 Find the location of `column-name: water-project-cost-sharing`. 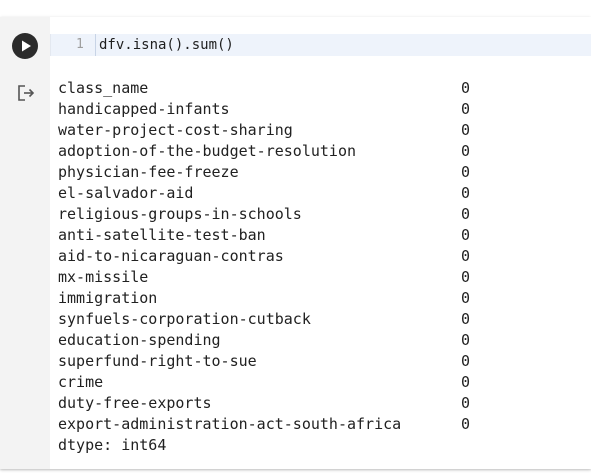

column-name: water-project-cost-sharing is located at coordinates (175, 130).